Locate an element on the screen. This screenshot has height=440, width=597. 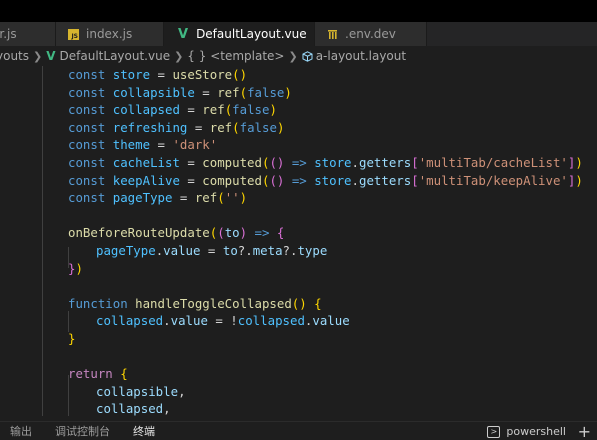
tab-bar-empty-space is located at coordinates (512, 34).